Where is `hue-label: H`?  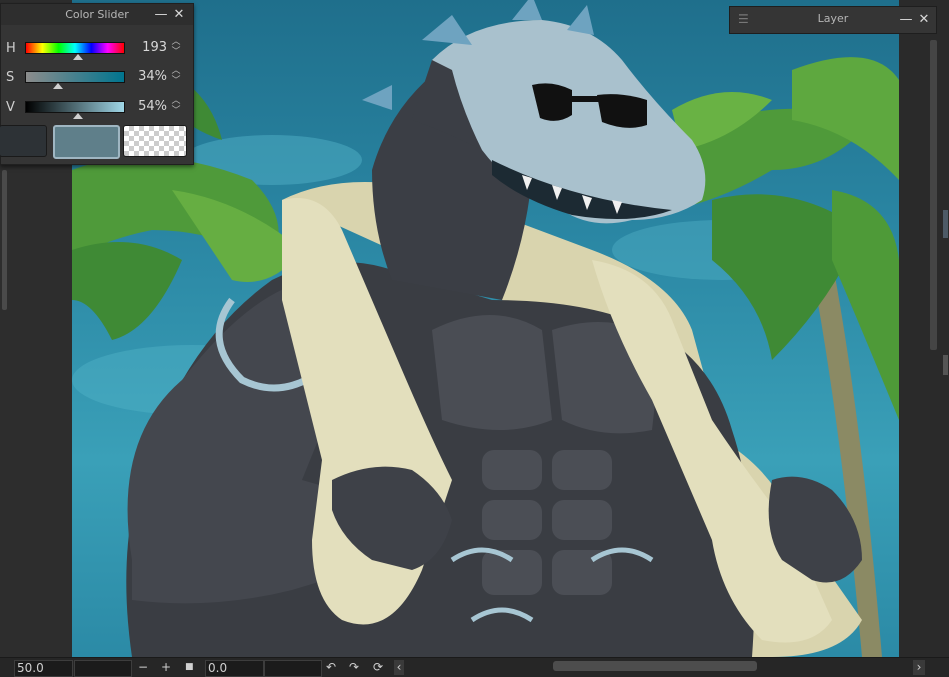
hue-label: H is located at coordinates (11, 48).